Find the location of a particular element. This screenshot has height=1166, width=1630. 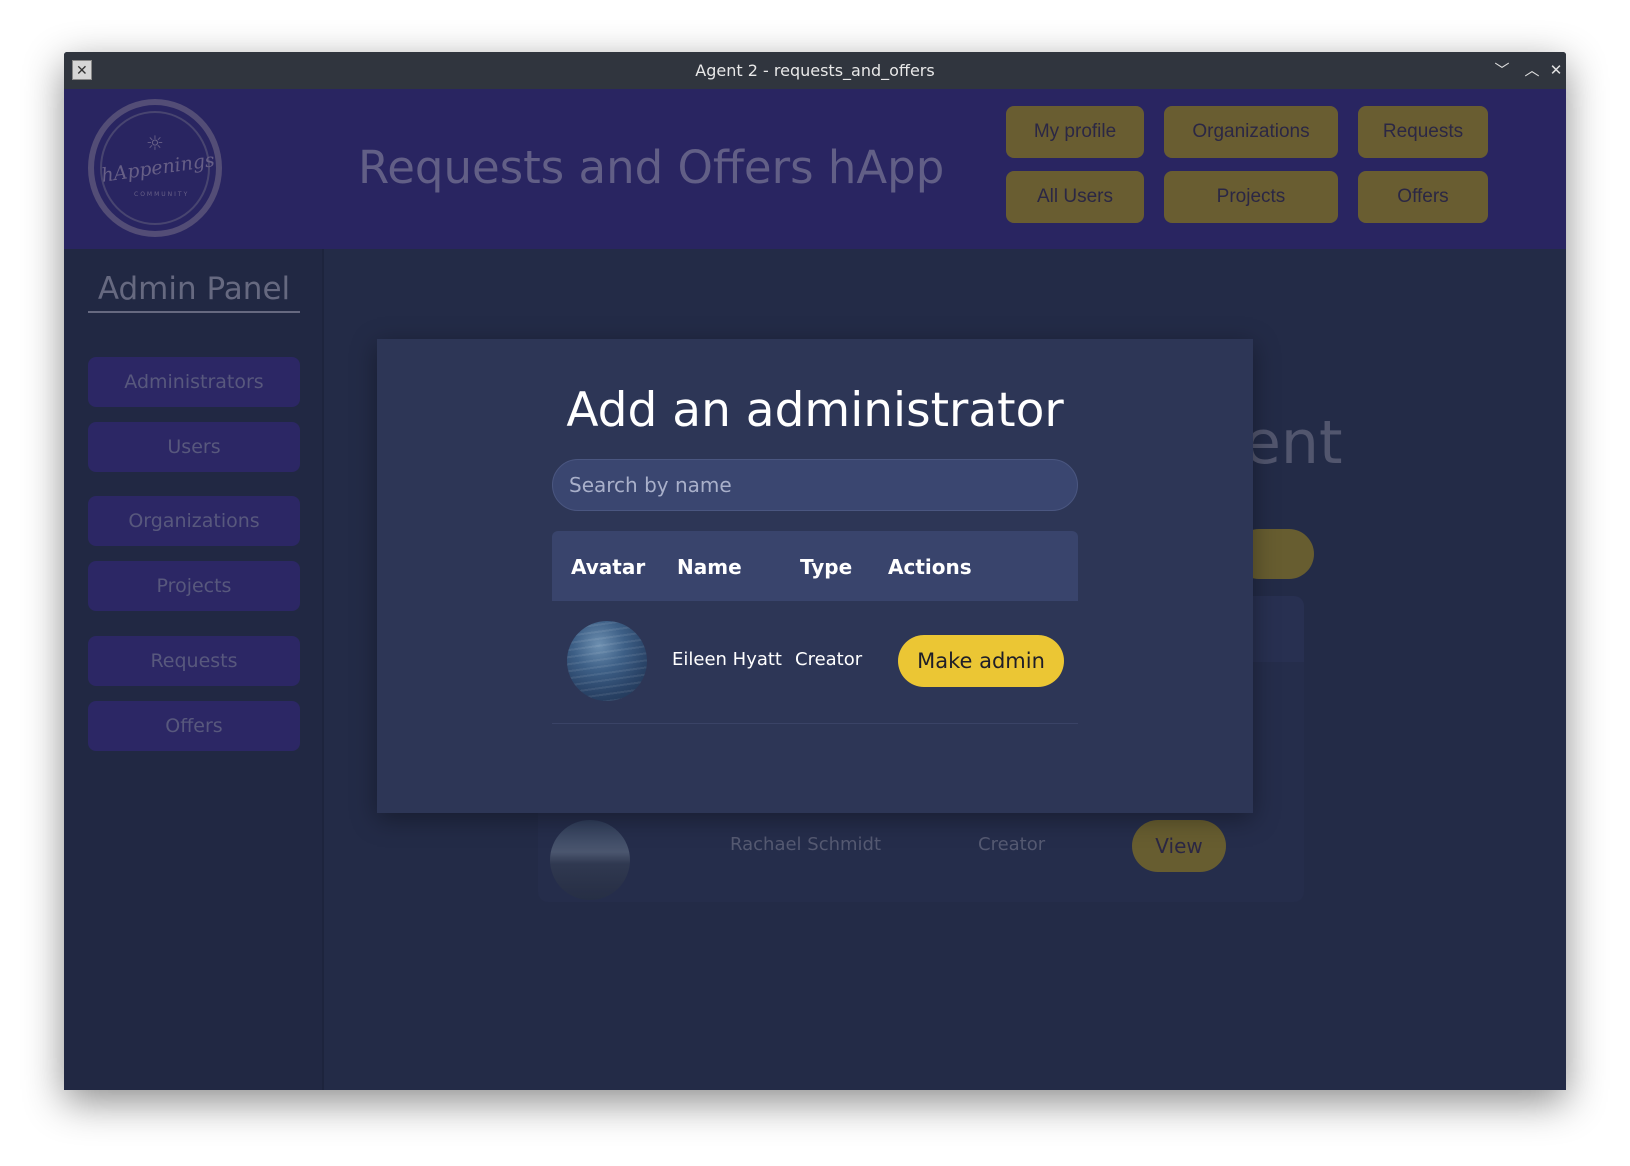

column-header-avatar: Avatar is located at coordinates (608, 567).